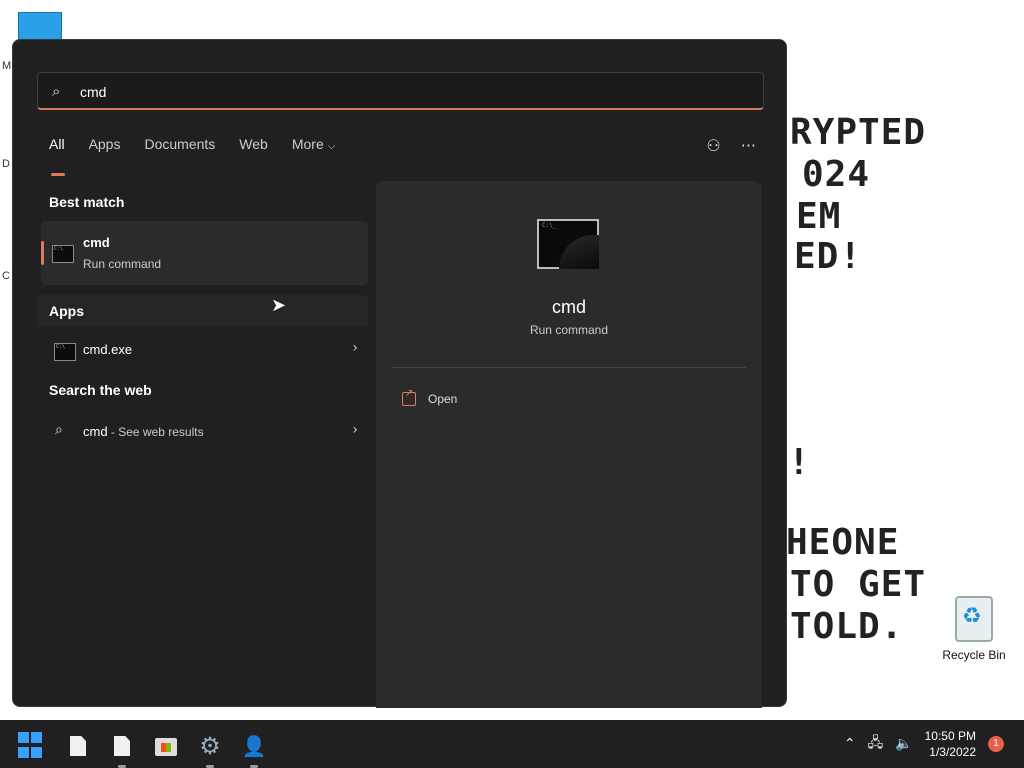 This screenshot has height=768, width=1024. Describe the element at coordinates (6, 276) in the screenshot. I see `desktop-edge-letter: C` at that location.